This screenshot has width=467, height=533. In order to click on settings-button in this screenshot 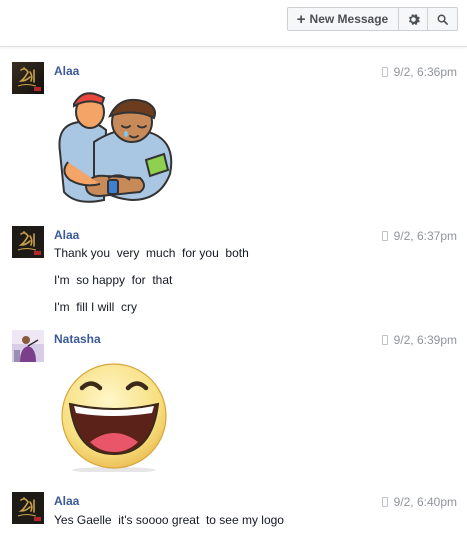, I will do `click(413, 19)`.